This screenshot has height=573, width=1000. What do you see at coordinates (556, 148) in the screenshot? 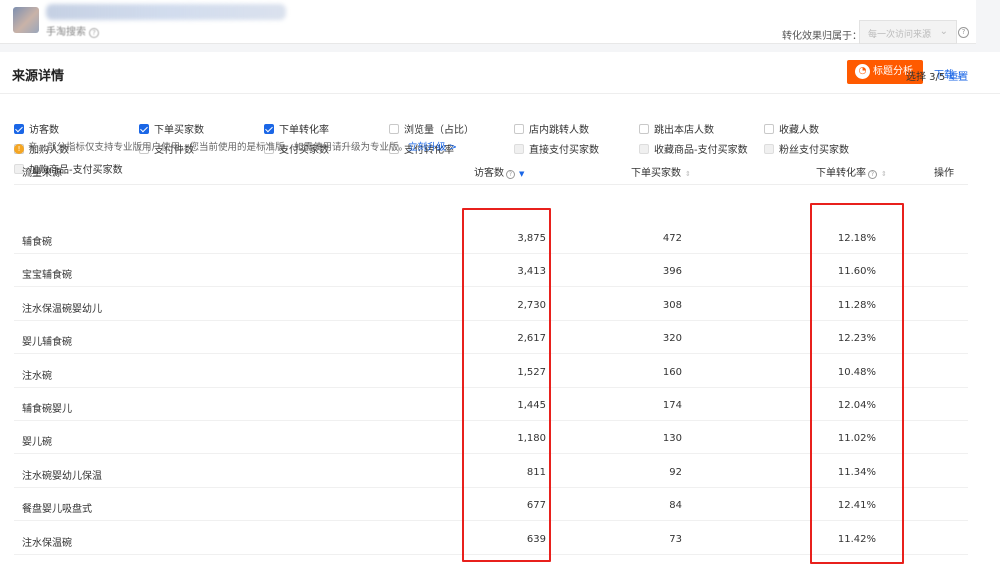
I see `metric-checkbox: 直接支付买家数` at bounding box center [556, 148].